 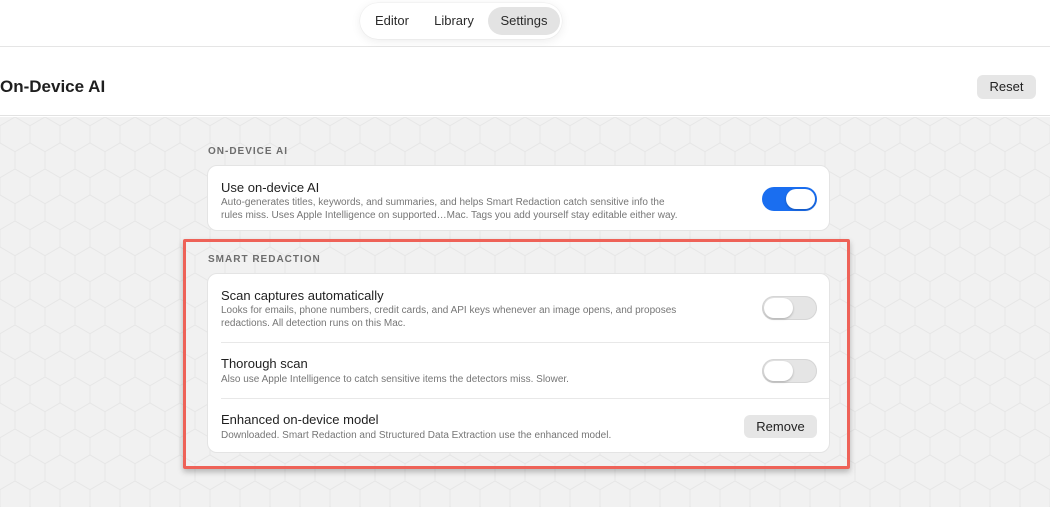 I want to click on page-header: On-Device AI Reset, so click(x=525, y=81).